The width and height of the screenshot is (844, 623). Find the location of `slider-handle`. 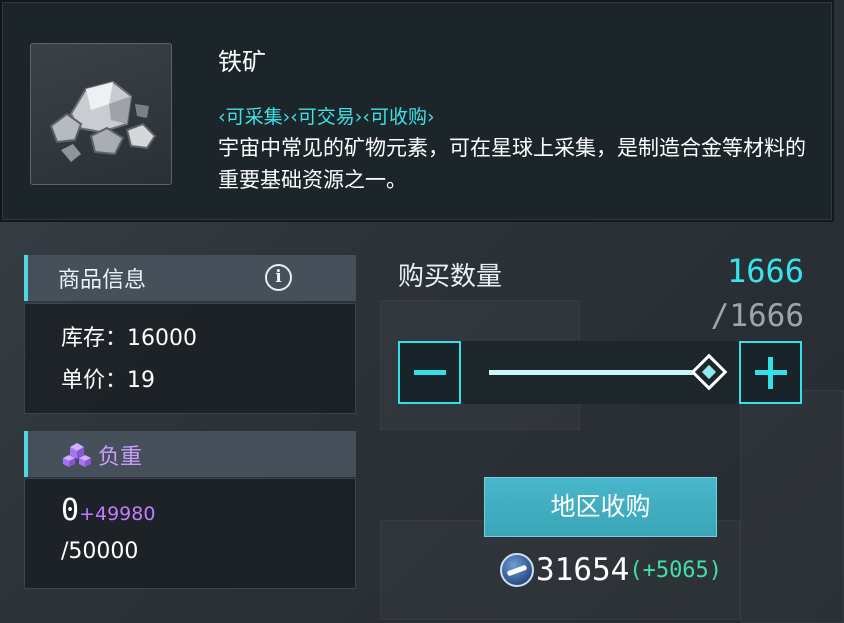

slider-handle is located at coordinates (709, 372).